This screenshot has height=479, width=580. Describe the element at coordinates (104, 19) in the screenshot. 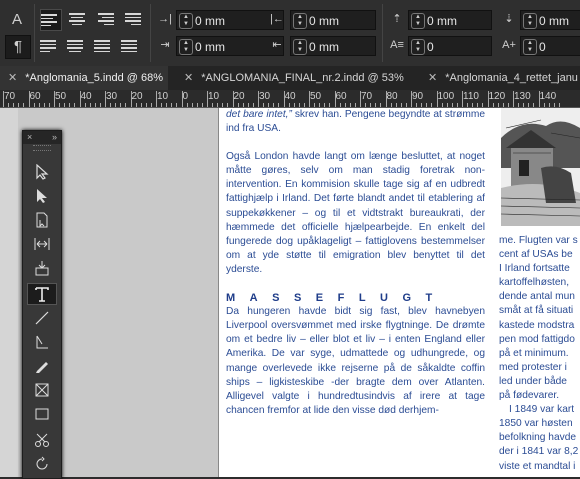

I see `align-right-button` at that location.